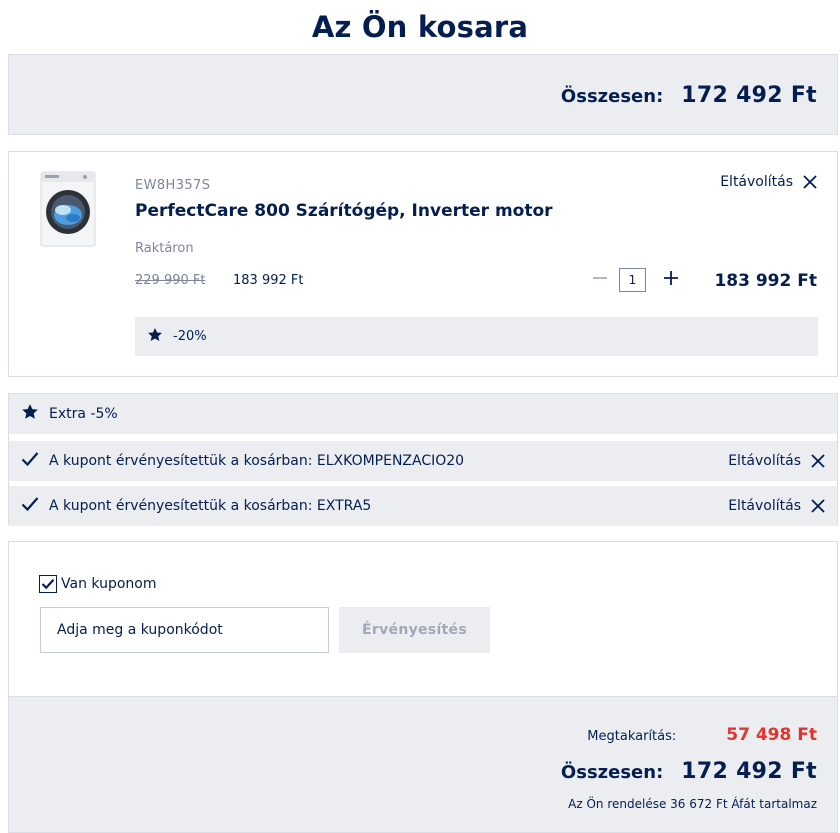  What do you see at coordinates (692, 804) in the screenshot?
I see `vat-note: Az Ön rendelése 36 672 Ft Áfát tartalmaz` at bounding box center [692, 804].